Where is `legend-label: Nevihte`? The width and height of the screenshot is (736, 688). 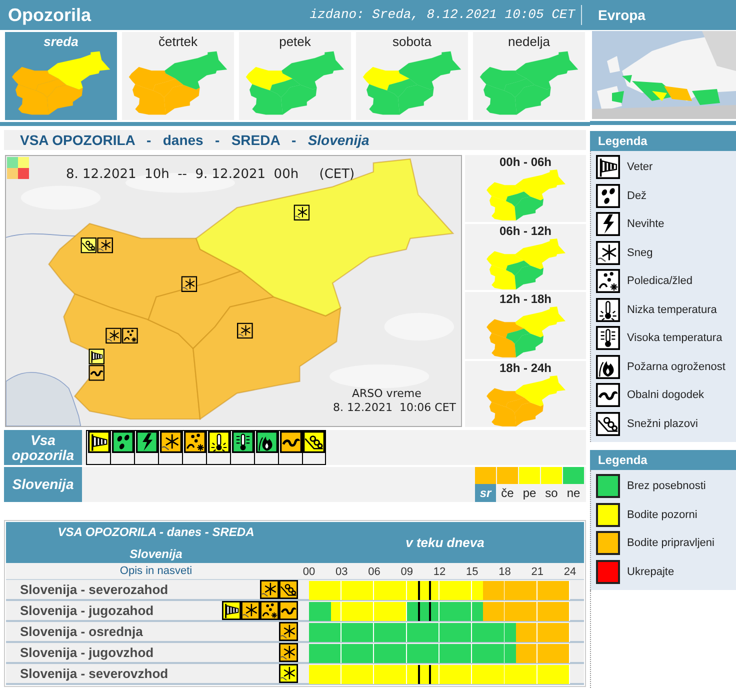
legend-label: Nevihte is located at coordinates (645, 224).